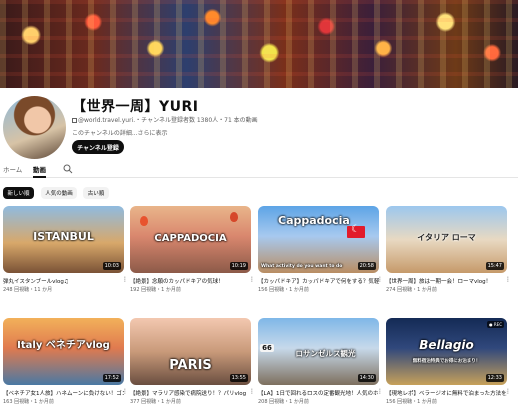  I want to click on handle-icon, so click(74, 120).